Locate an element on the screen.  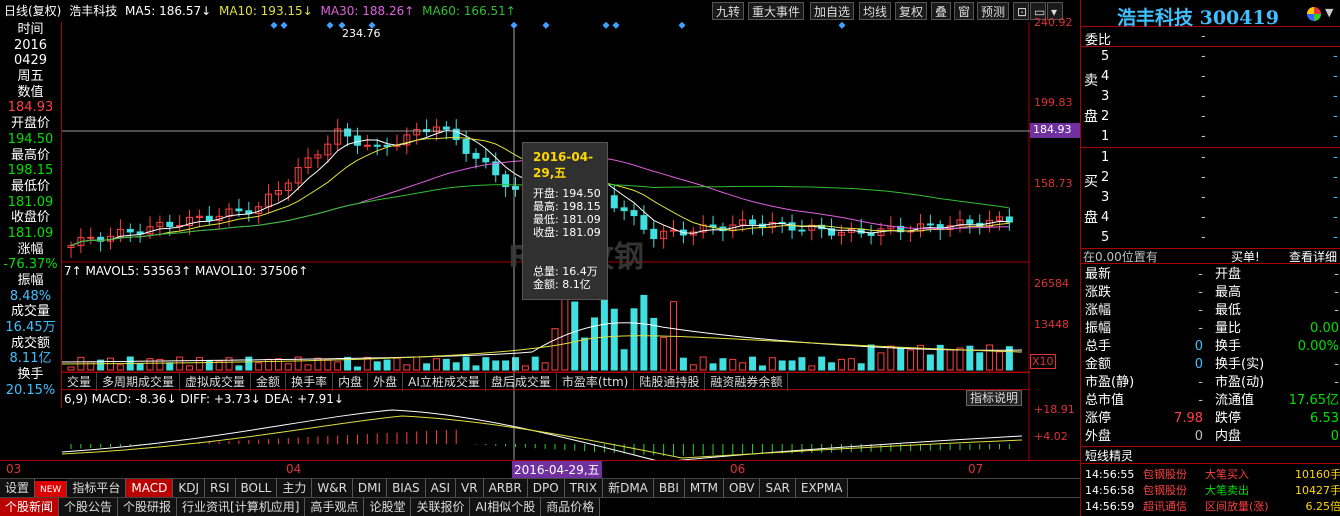
tooltip-row: 最高: 198.15 is located at coordinates (567, 206).